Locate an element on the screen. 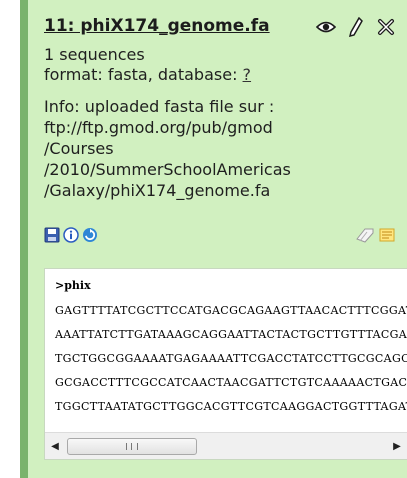 Image resolution: width=407 pixels, height=478 pixels. rerun-icon is located at coordinates (90, 235).